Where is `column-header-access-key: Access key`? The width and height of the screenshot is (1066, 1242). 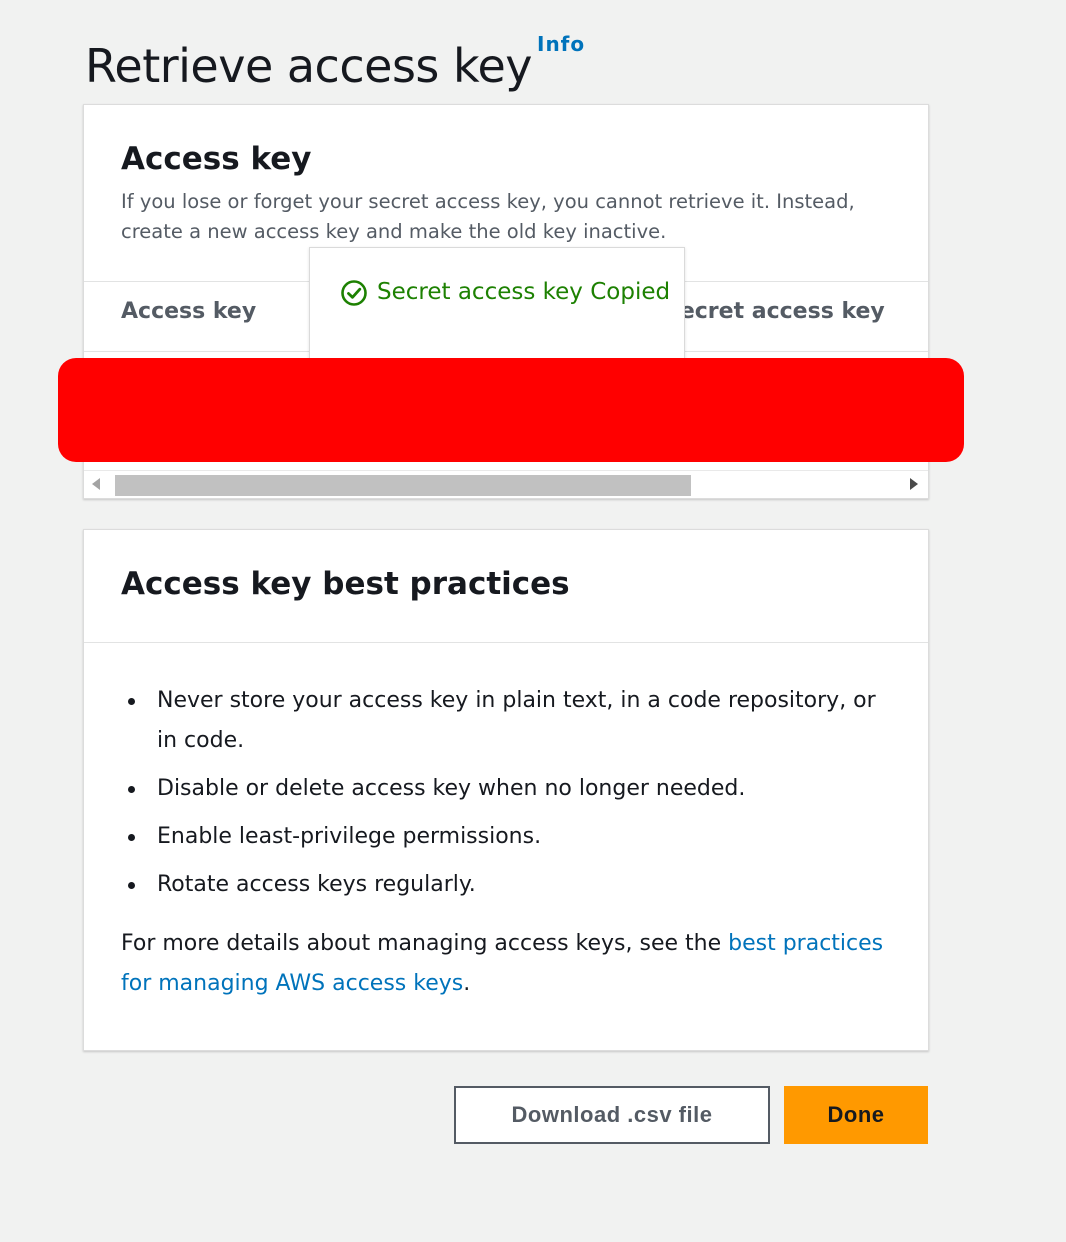
column-header-access-key: Access key is located at coordinates (189, 311).